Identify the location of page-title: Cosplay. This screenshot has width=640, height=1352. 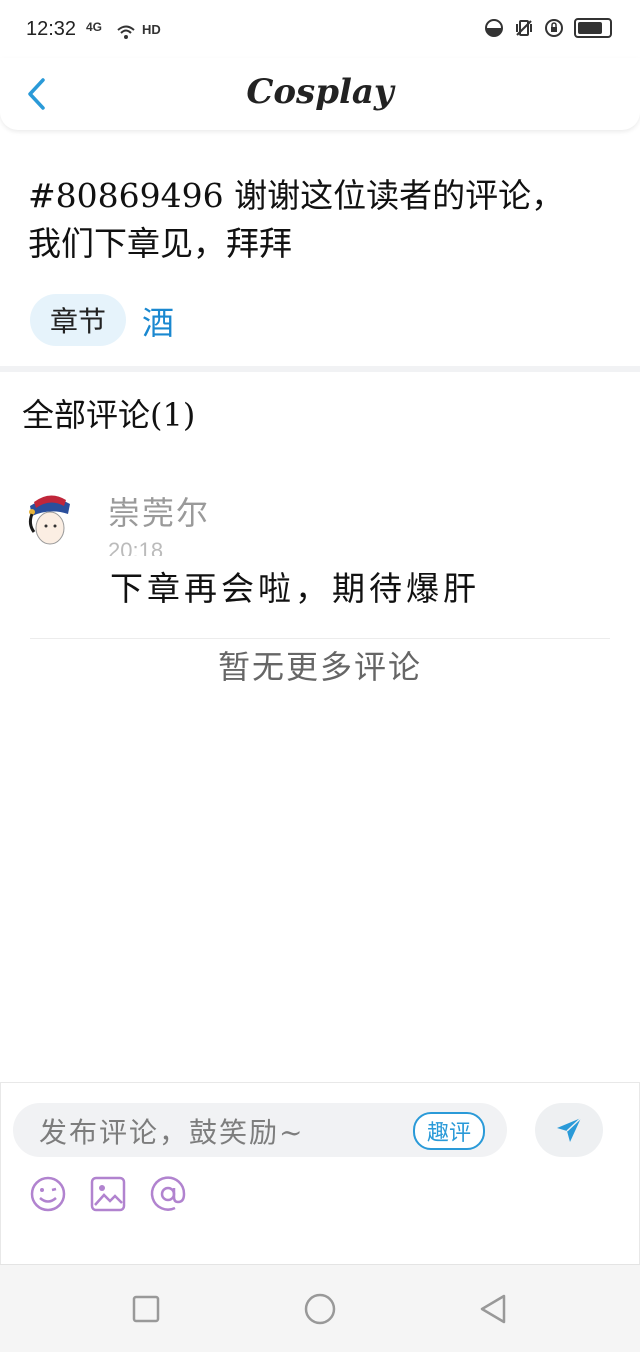
(320, 92).